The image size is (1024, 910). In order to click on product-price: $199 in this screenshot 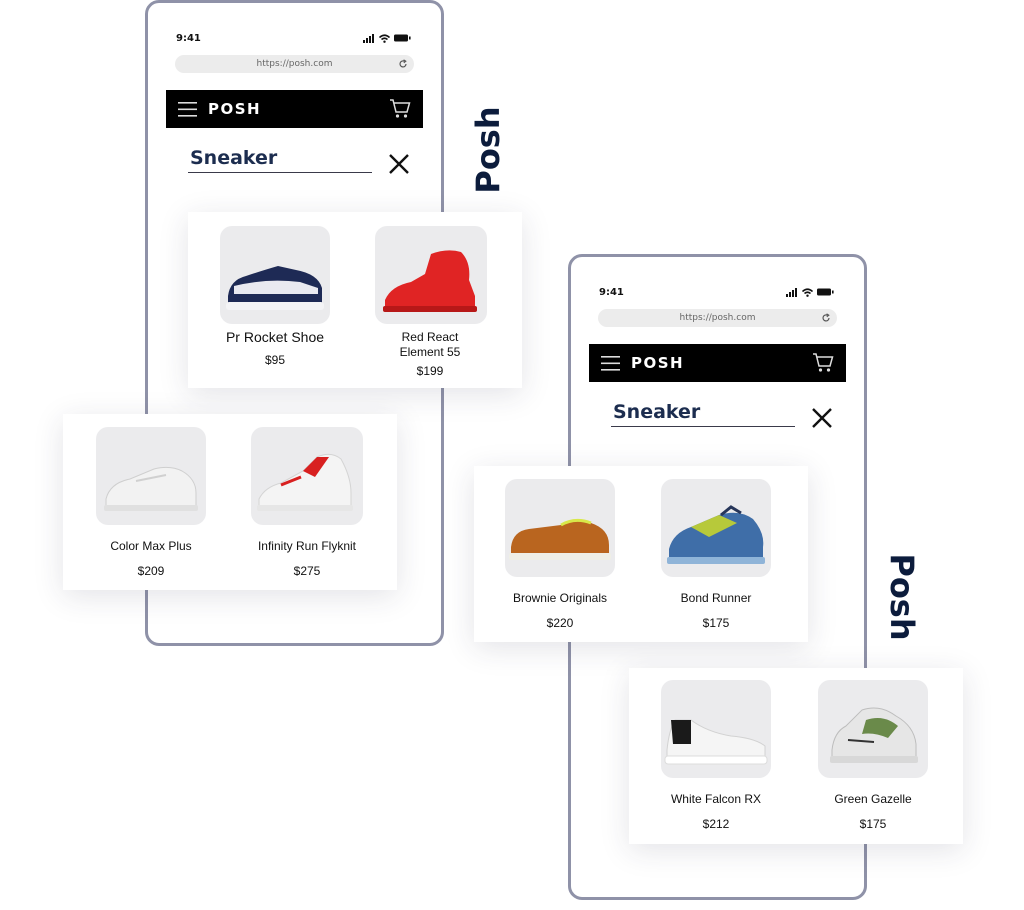, I will do `click(430, 371)`.